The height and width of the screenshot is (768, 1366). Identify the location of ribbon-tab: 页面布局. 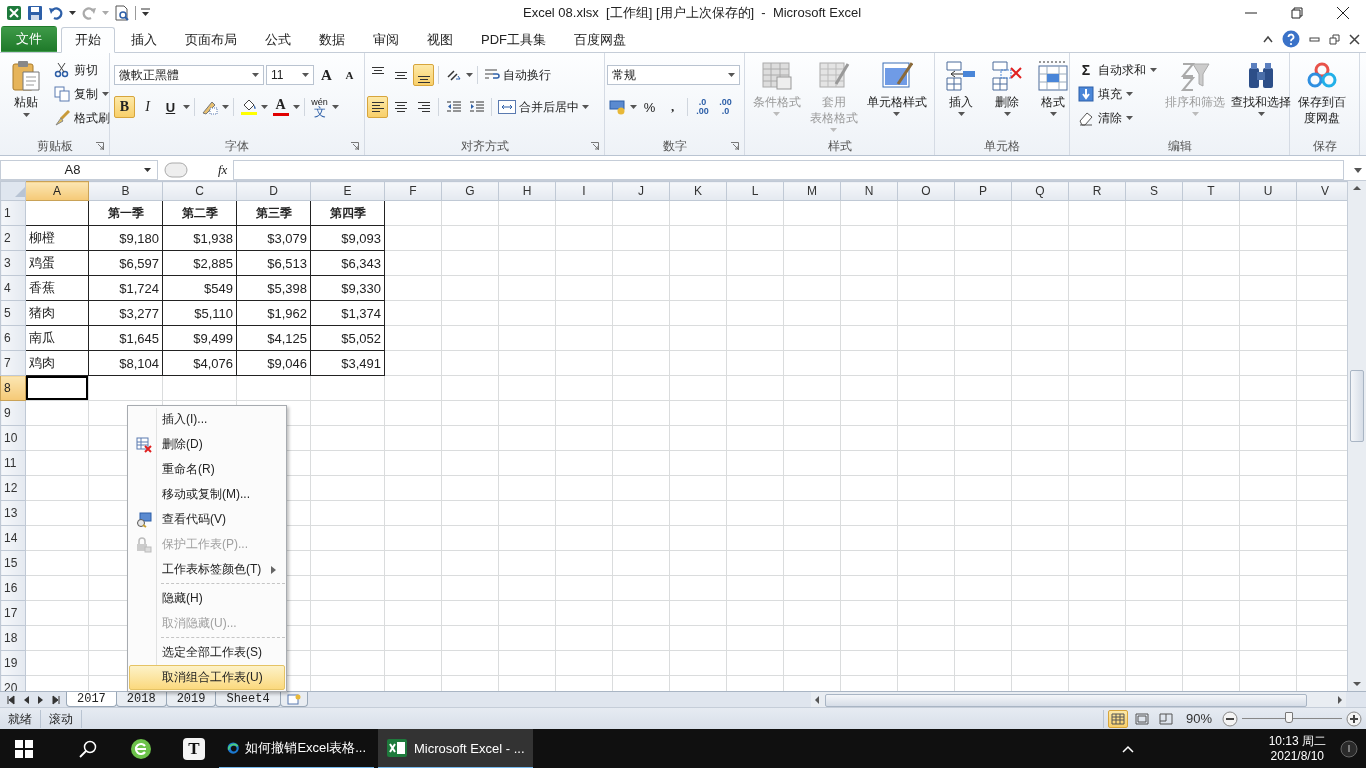
(211, 40).